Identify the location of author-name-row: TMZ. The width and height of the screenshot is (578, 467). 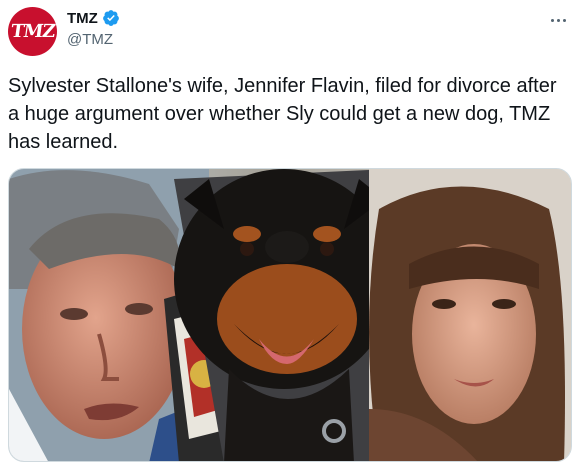
(93, 18).